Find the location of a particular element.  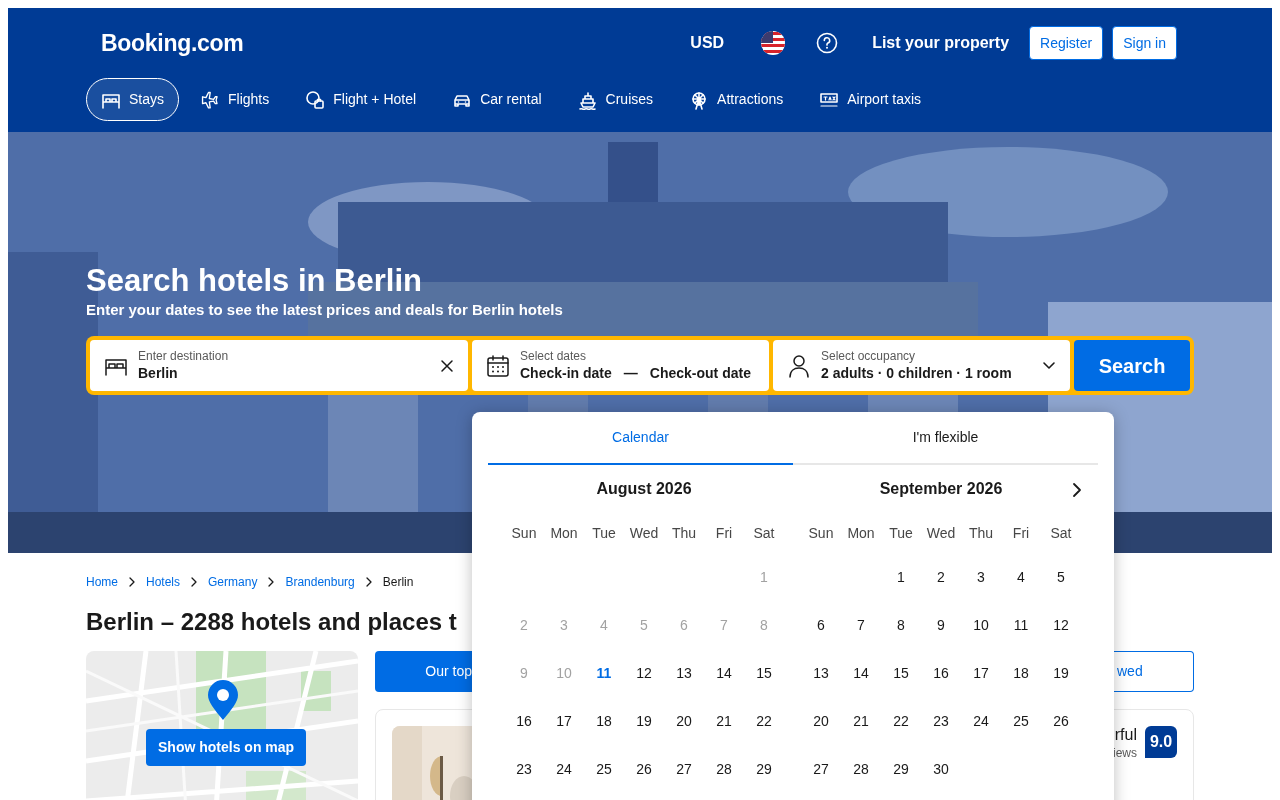

calendar-day: 4 is located at coordinates (1021, 577).